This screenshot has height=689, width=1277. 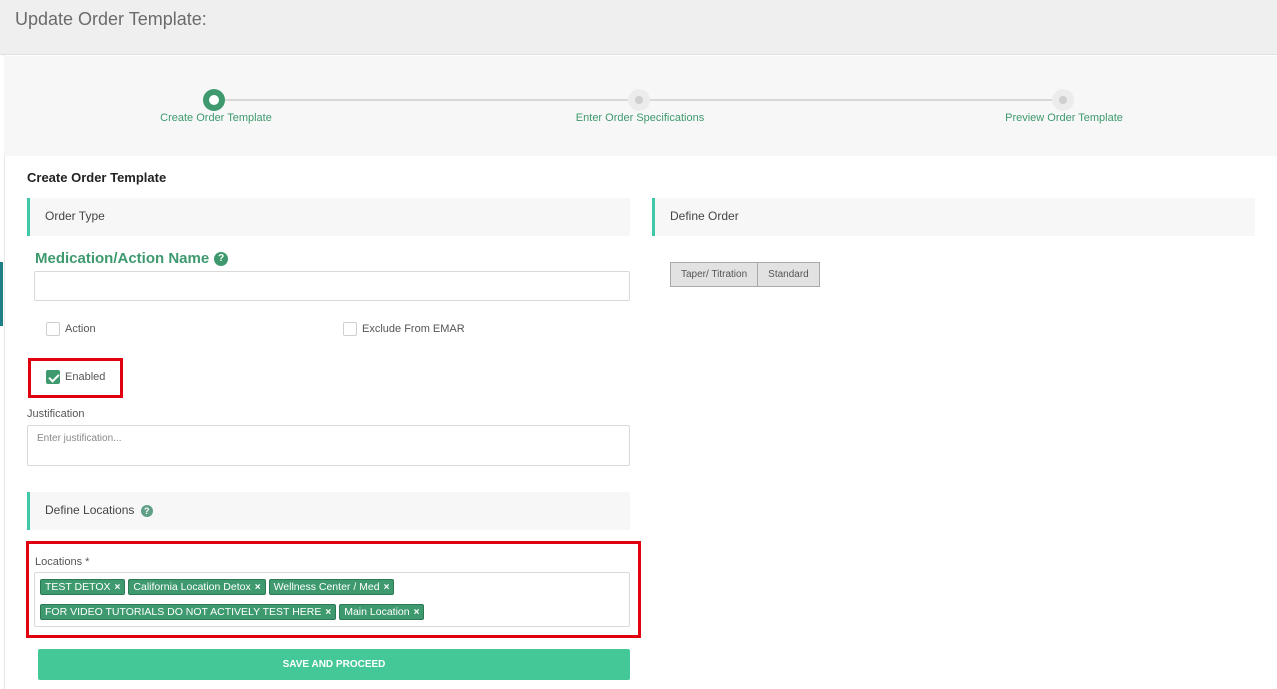 What do you see at coordinates (350, 329) in the screenshot?
I see `exclude-emar-checkbox` at bounding box center [350, 329].